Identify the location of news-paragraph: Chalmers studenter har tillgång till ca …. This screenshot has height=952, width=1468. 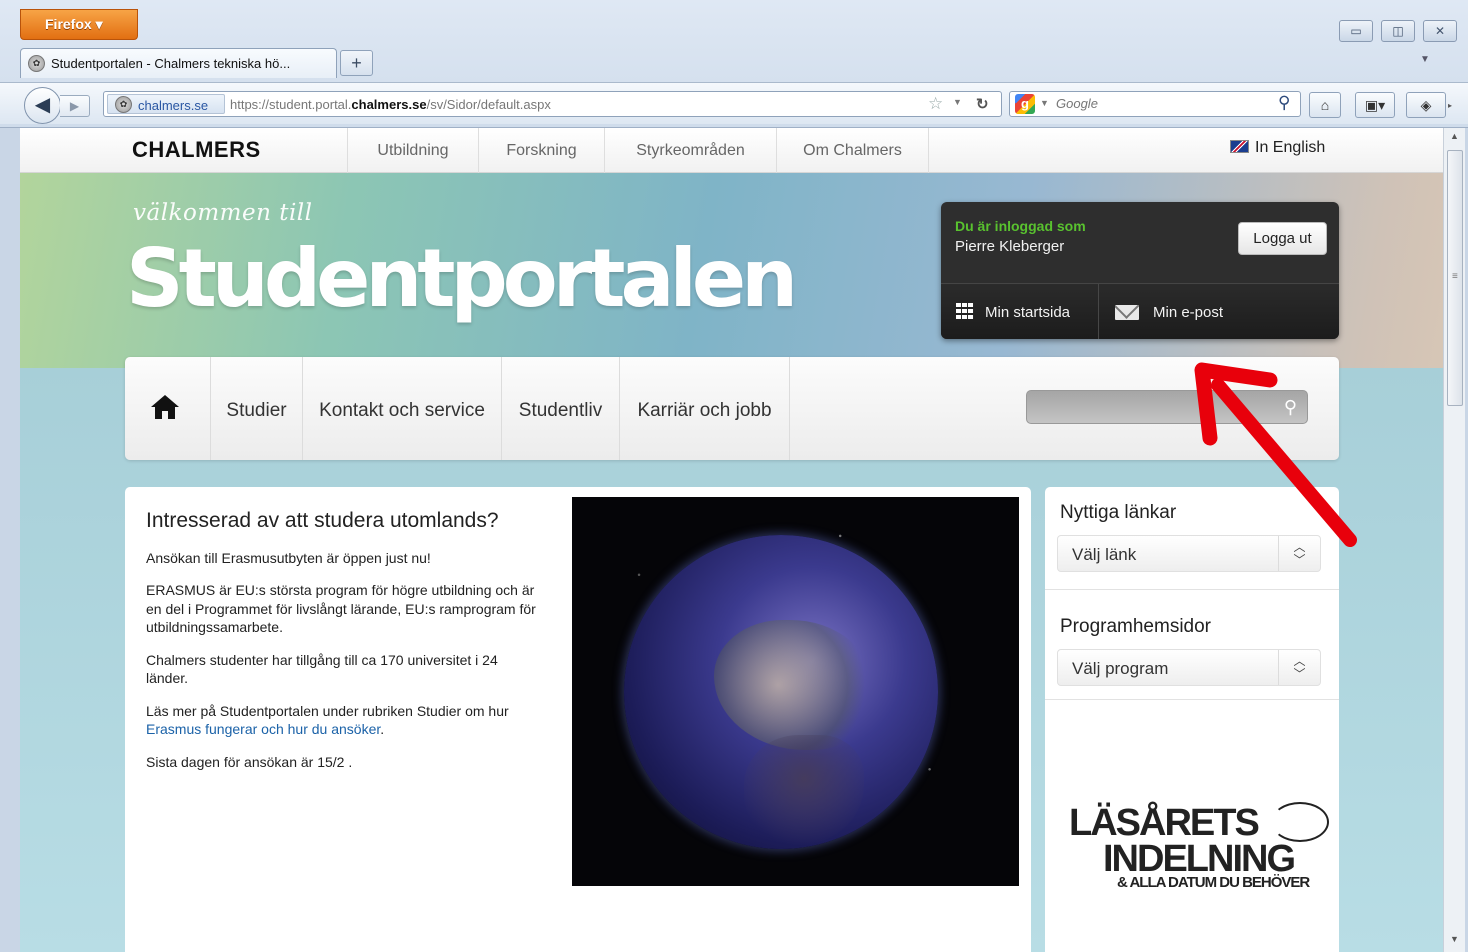
(322, 669).